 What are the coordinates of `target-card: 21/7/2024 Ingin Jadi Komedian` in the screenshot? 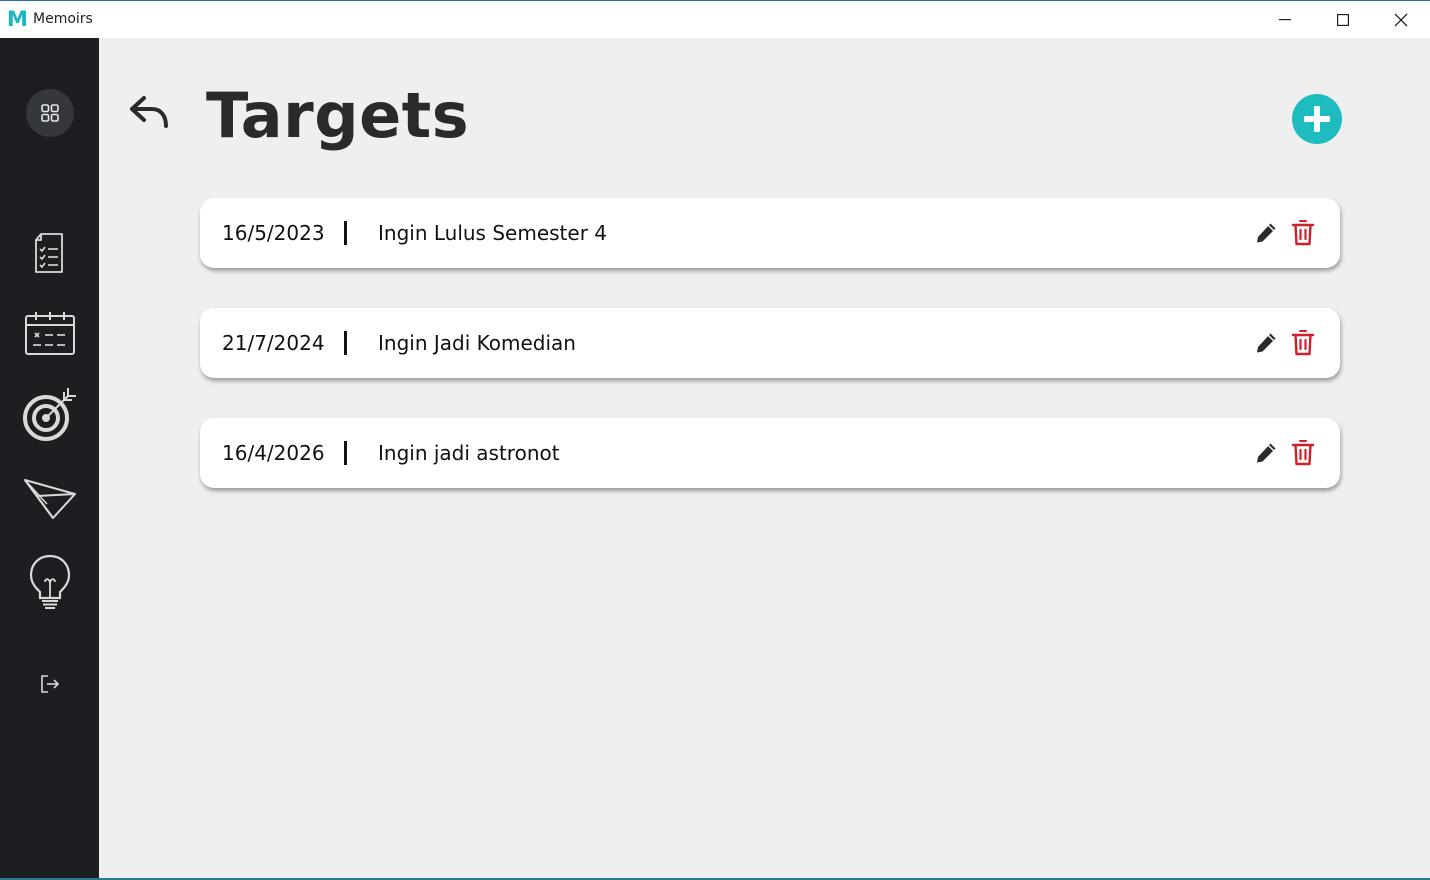 It's located at (770, 343).